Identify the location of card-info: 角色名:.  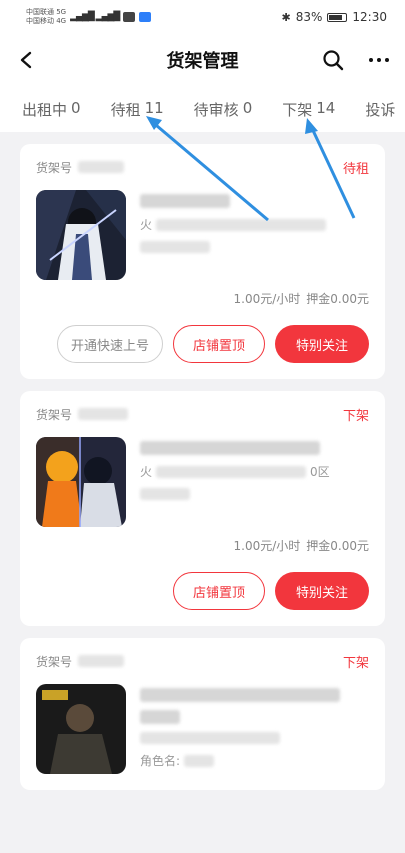
(254, 729).